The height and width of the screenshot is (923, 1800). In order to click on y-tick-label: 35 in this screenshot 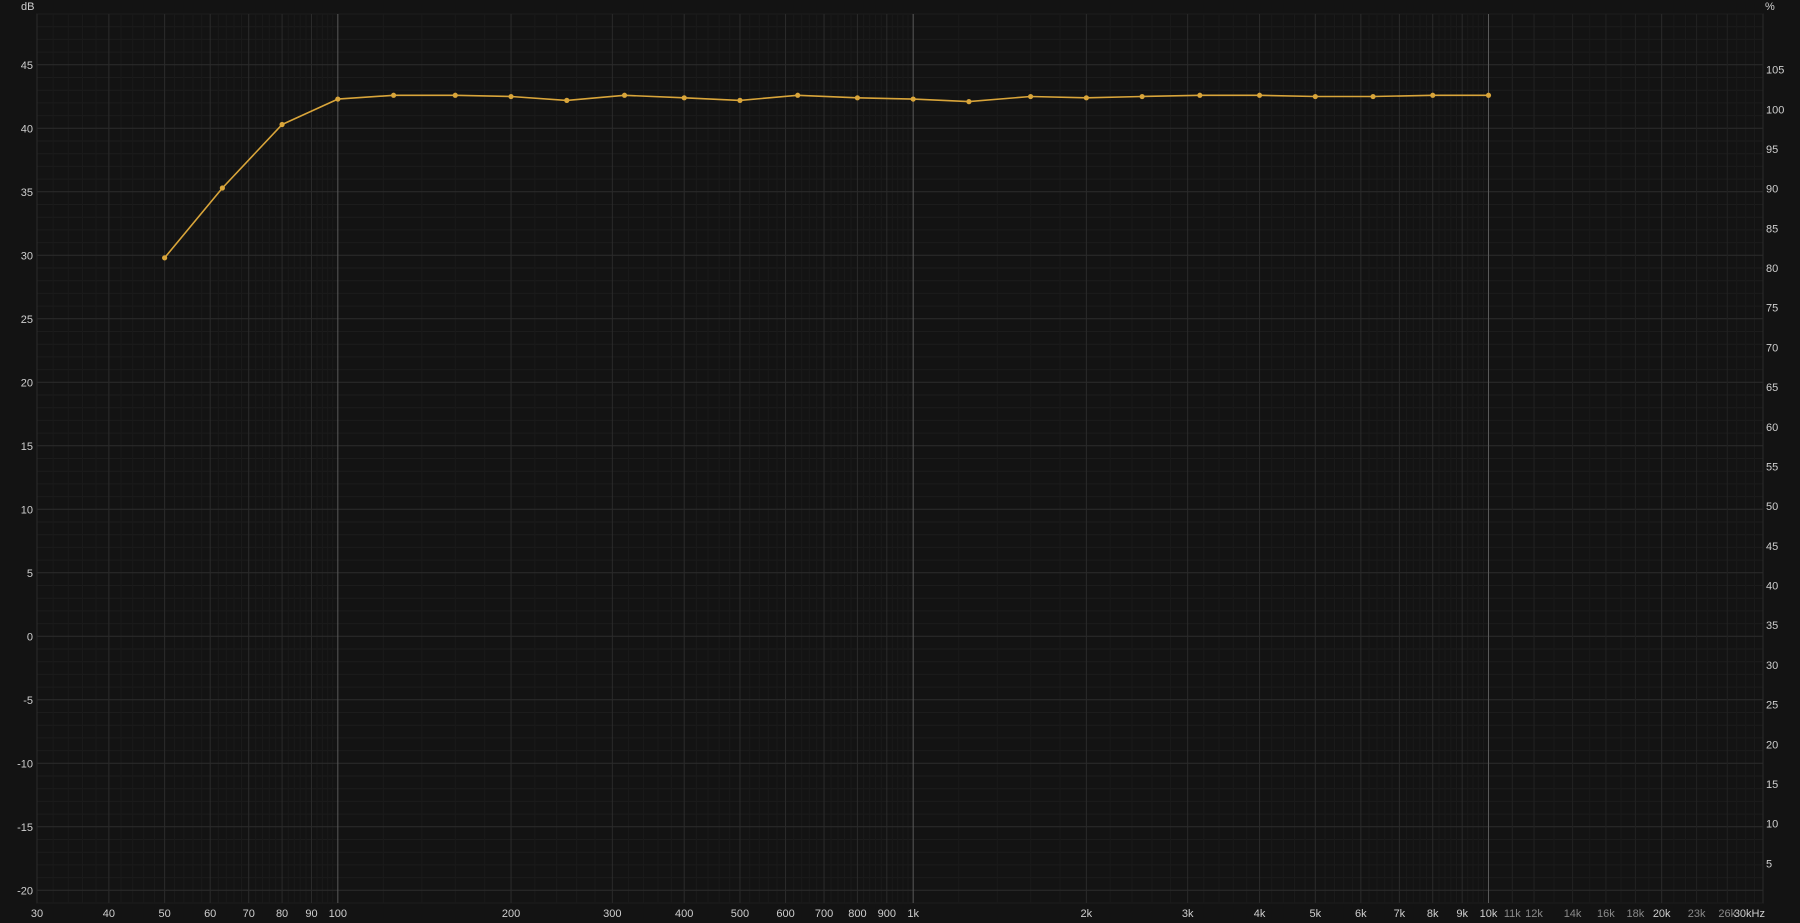, I will do `click(27, 193)`.